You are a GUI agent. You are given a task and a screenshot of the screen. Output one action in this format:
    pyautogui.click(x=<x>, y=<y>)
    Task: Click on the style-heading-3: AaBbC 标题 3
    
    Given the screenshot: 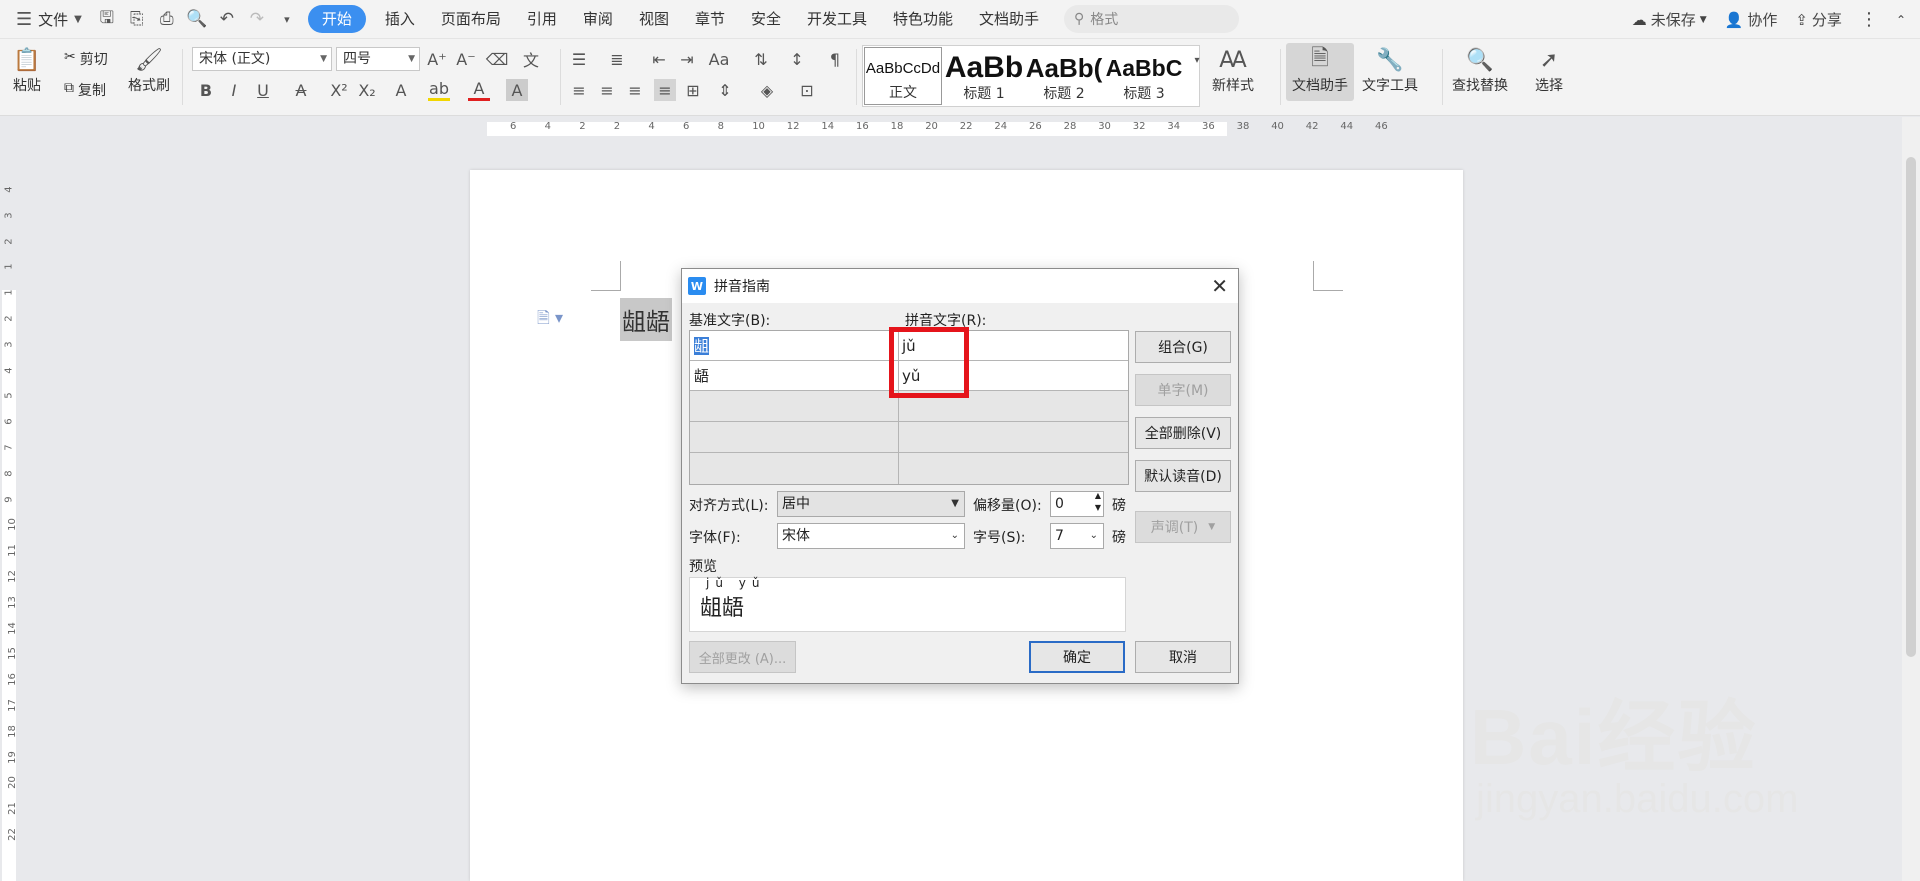 What is the action you would take?
    pyautogui.click(x=1144, y=76)
    